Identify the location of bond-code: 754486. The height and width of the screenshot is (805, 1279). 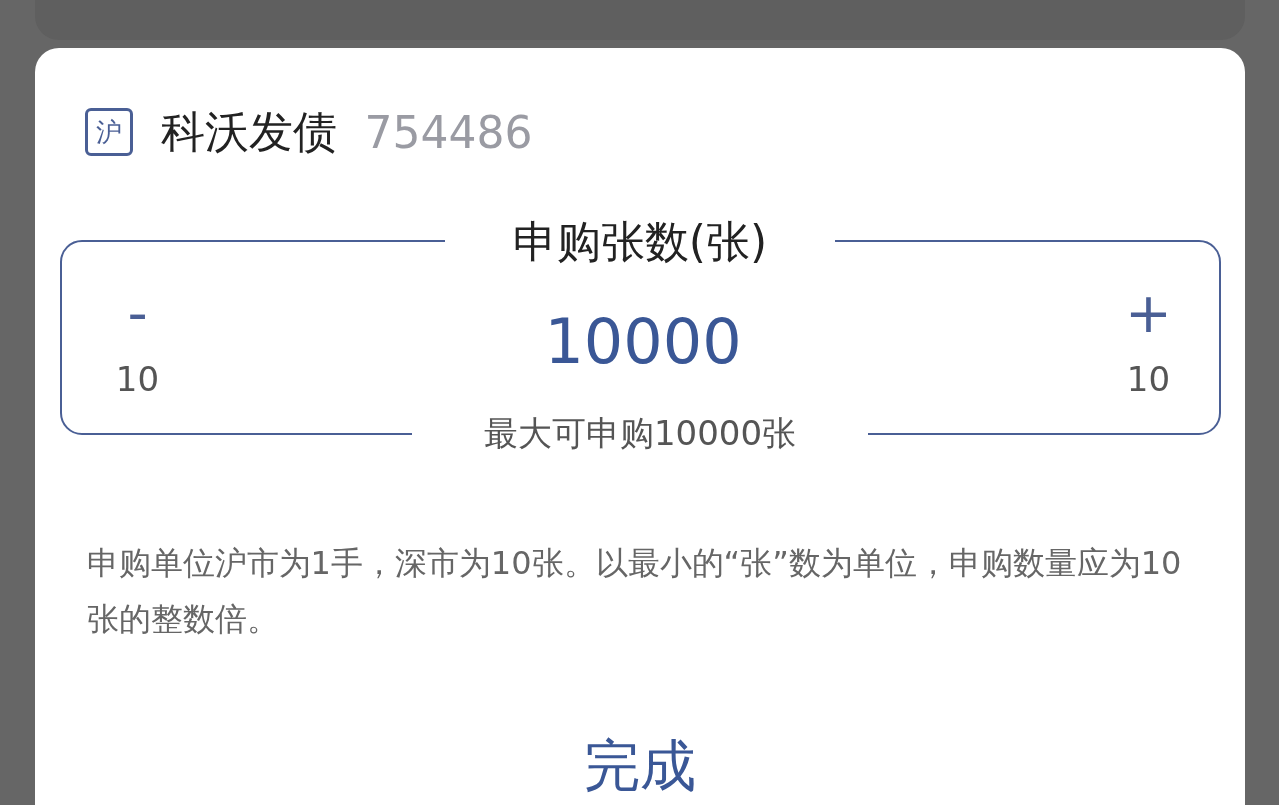
(448, 132).